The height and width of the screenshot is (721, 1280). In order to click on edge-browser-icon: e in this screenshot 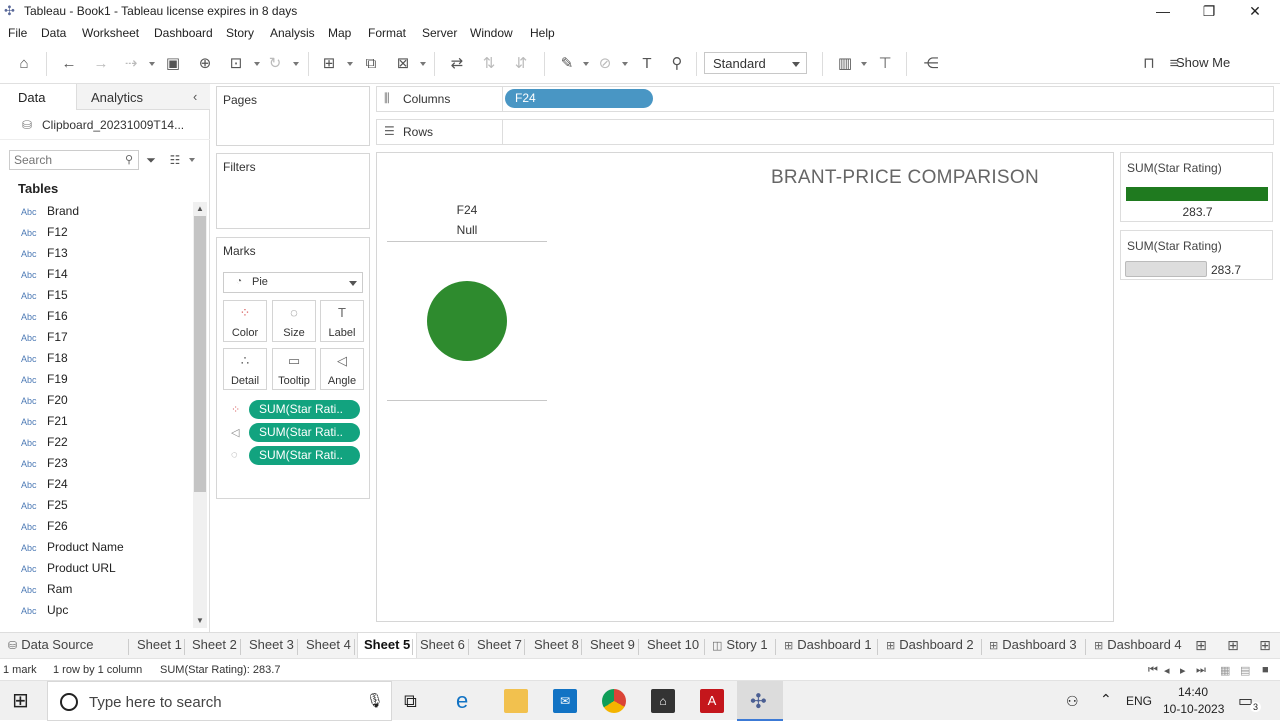, I will do `click(468, 701)`.